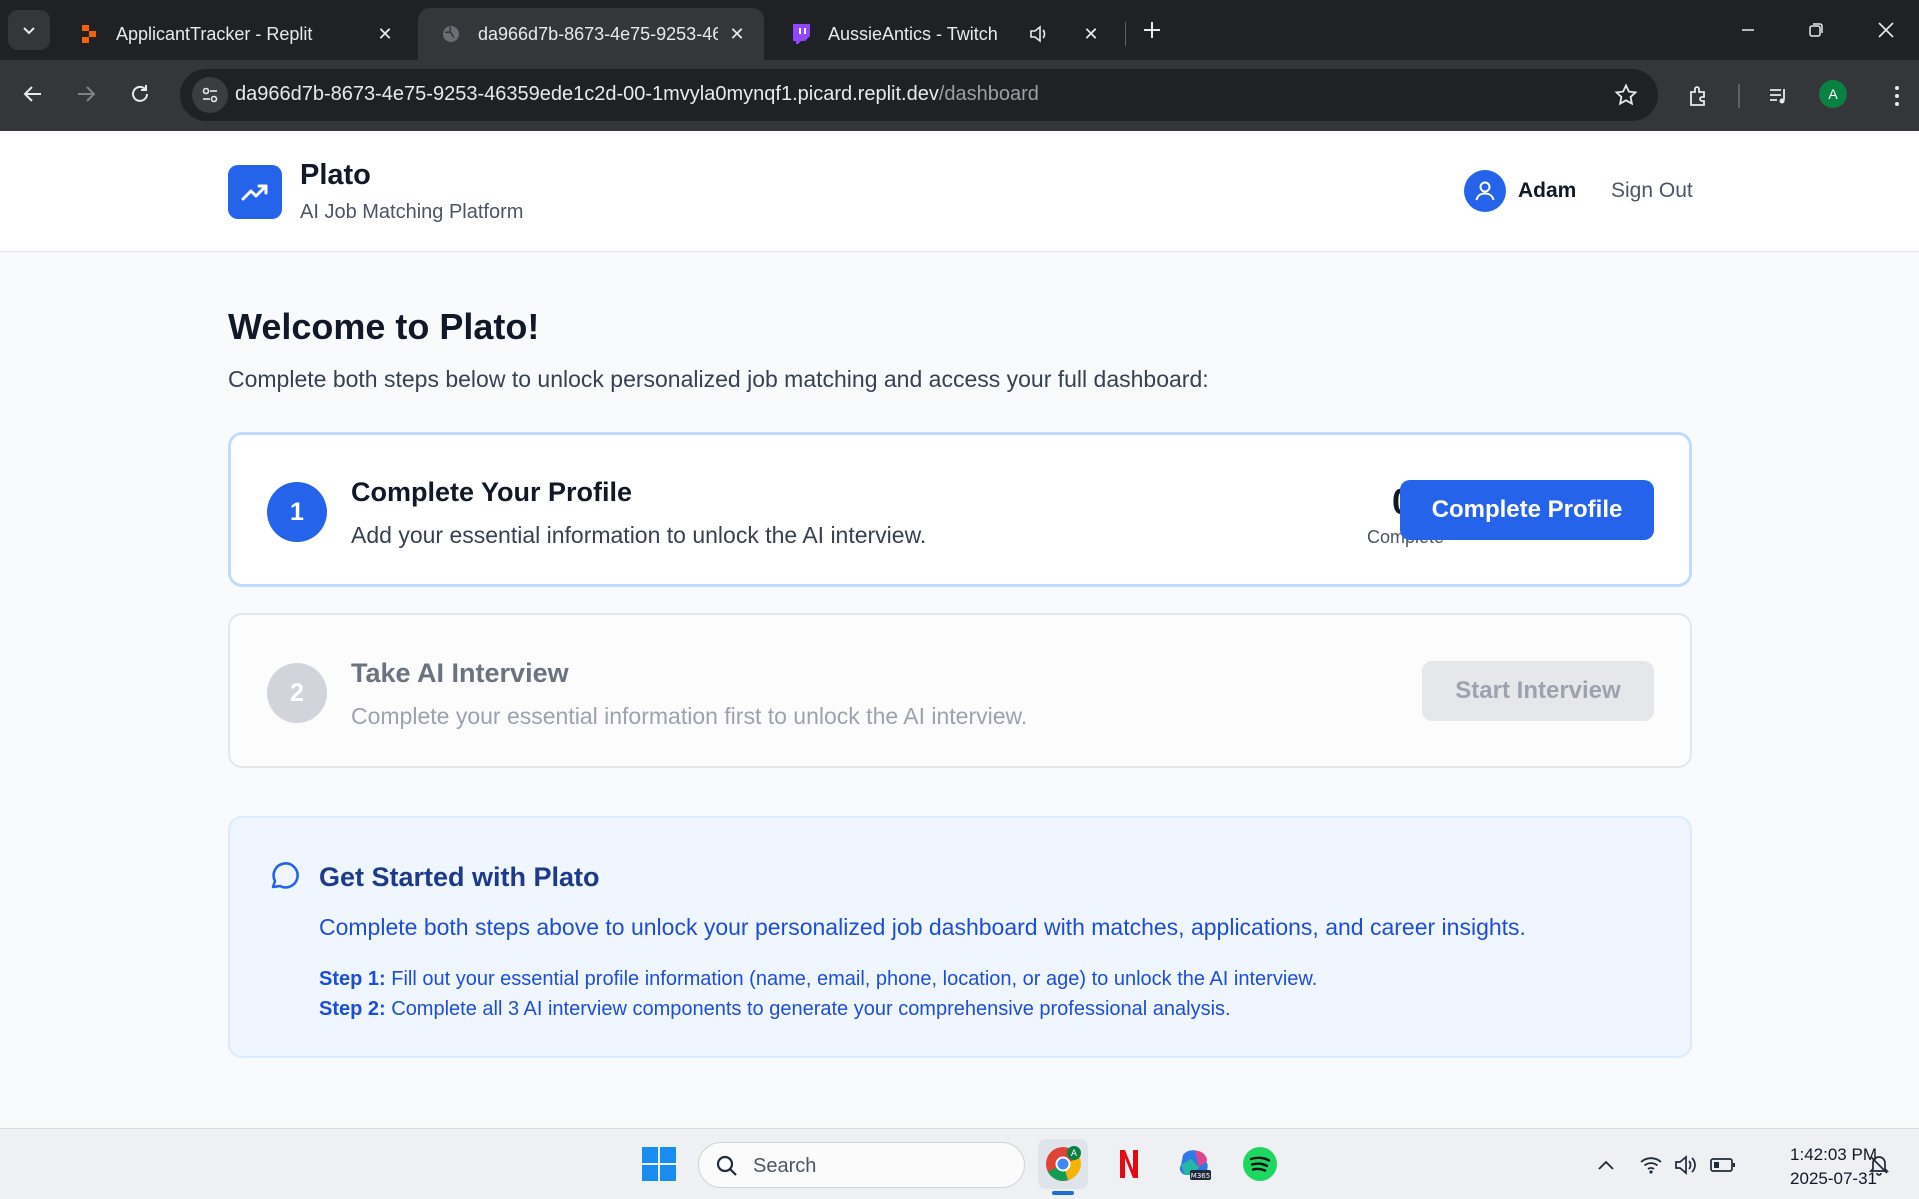 This screenshot has height=1199, width=1919. What do you see at coordinates (1152, 30) in the screenshot?
I see `new-tab-button` at bounding box center [1152, 30].